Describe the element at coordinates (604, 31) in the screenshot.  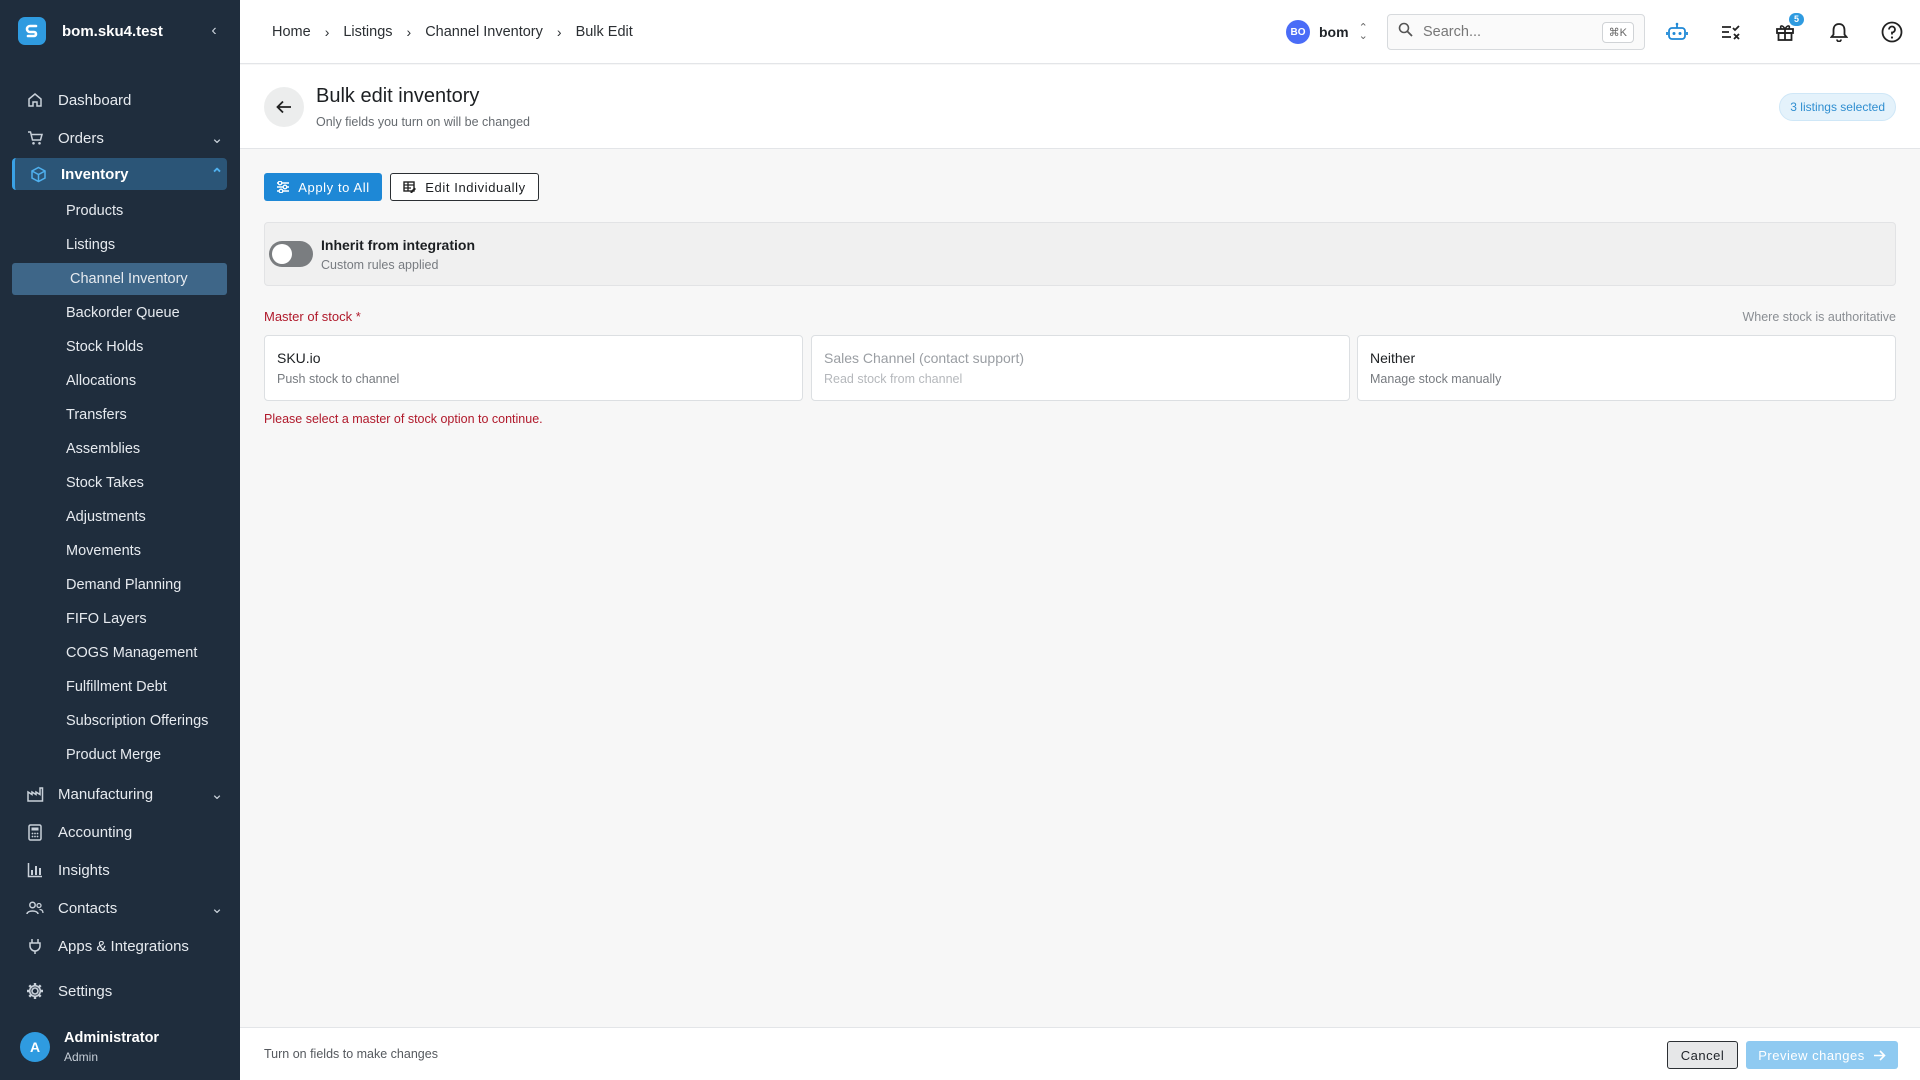
I see `breadcrumb-bulk-edit: Bulk Edit` at that location.